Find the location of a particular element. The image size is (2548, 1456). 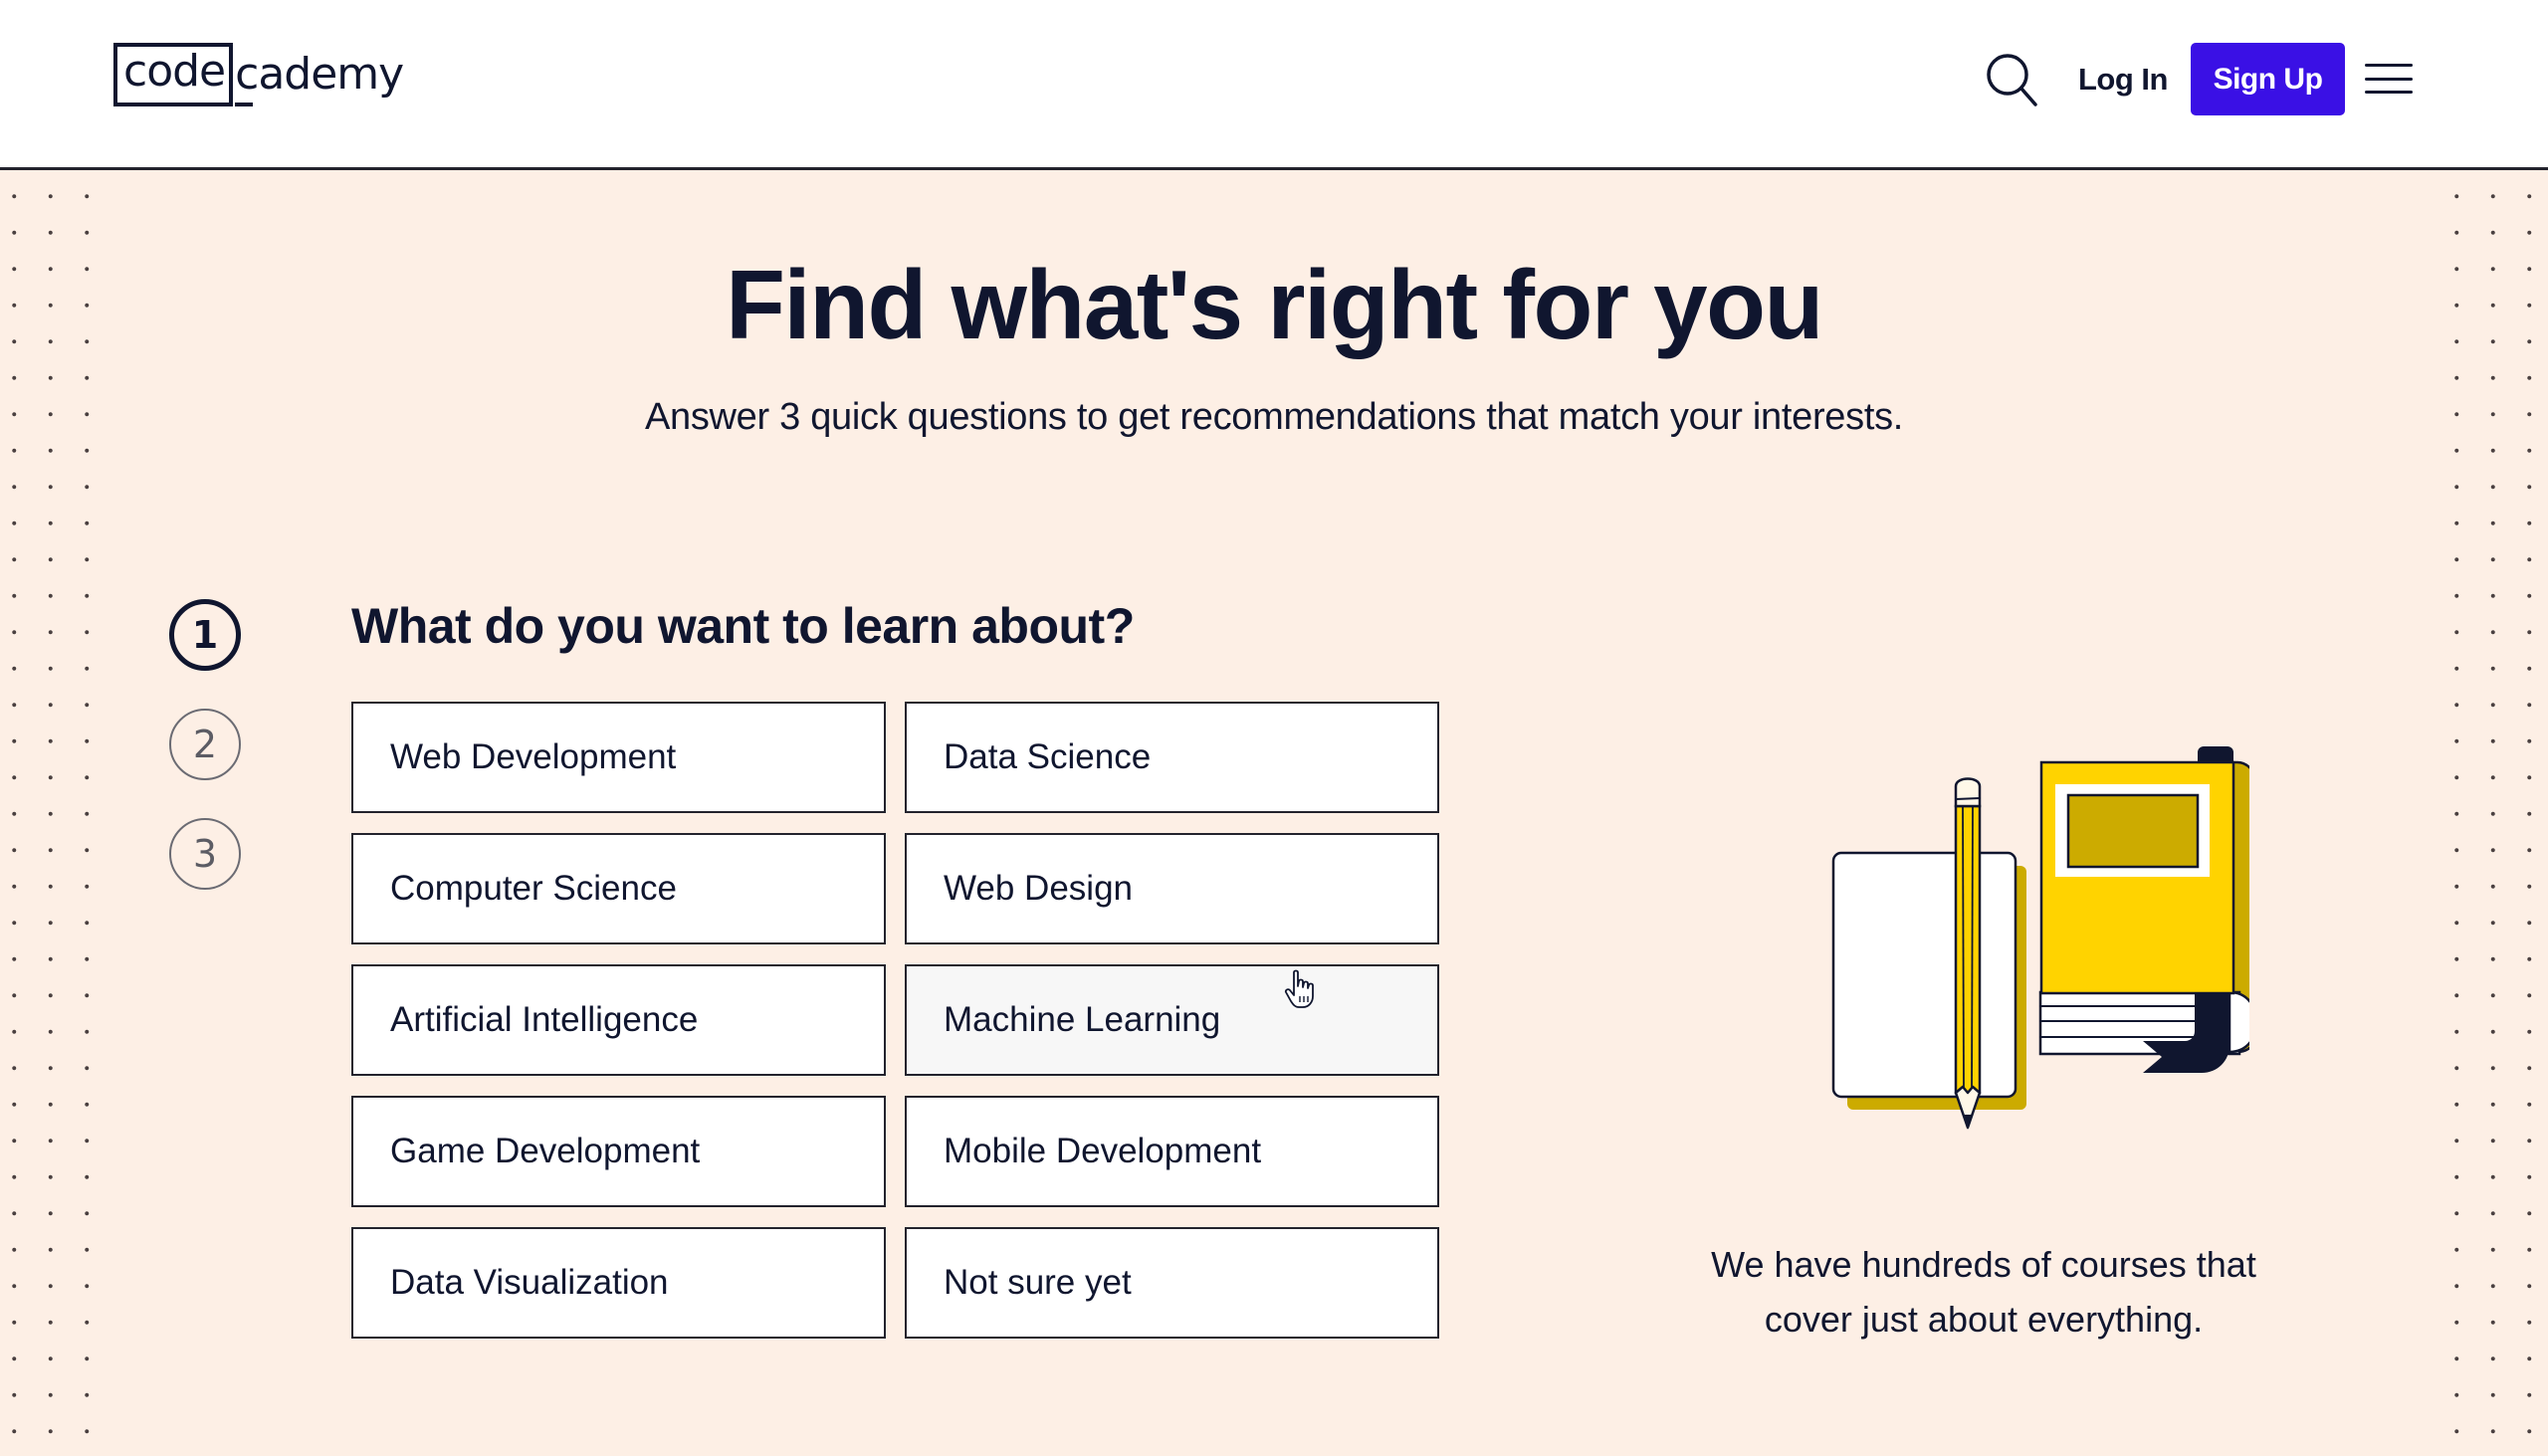

dot-pattern-bottom is located at coordinates (1274, 1450).